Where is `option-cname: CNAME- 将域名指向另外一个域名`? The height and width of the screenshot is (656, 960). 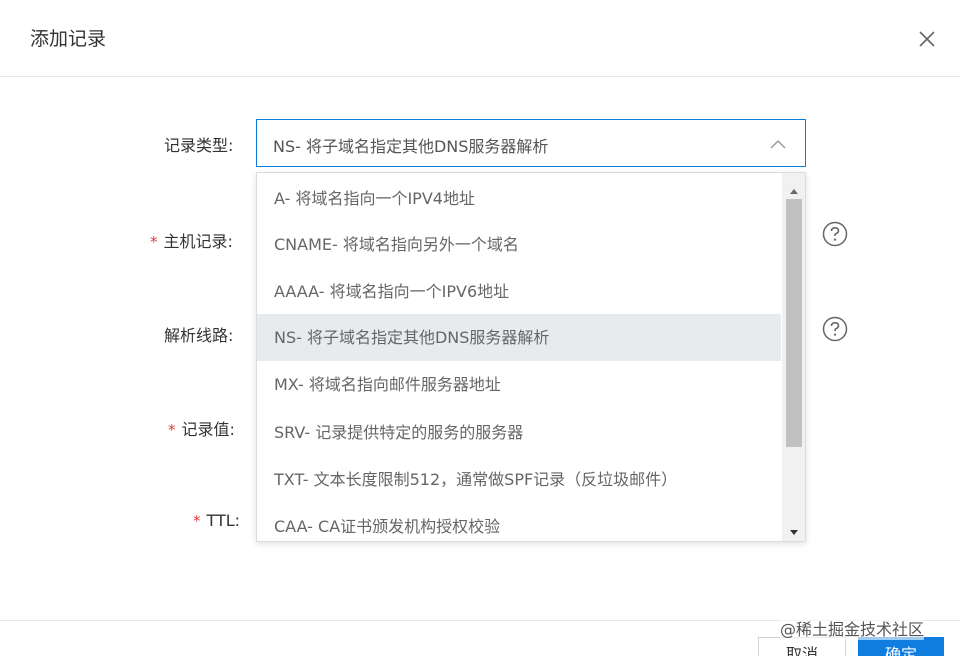 option-cname: CNAME- 将域名指向另外一个域名 is located at coordinates (519, 244).